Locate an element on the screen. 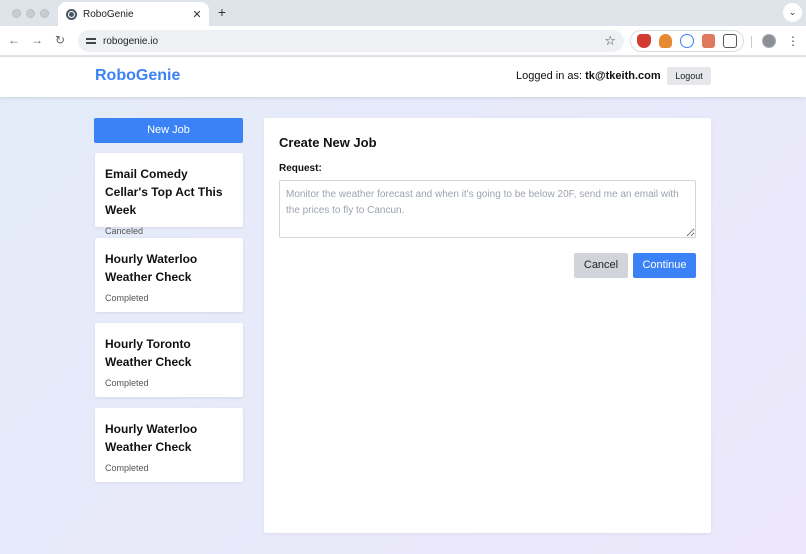 Image resolution: width=806 pixels, height=554 pixels. site-settings-icon is located at coordinates (91, 41).